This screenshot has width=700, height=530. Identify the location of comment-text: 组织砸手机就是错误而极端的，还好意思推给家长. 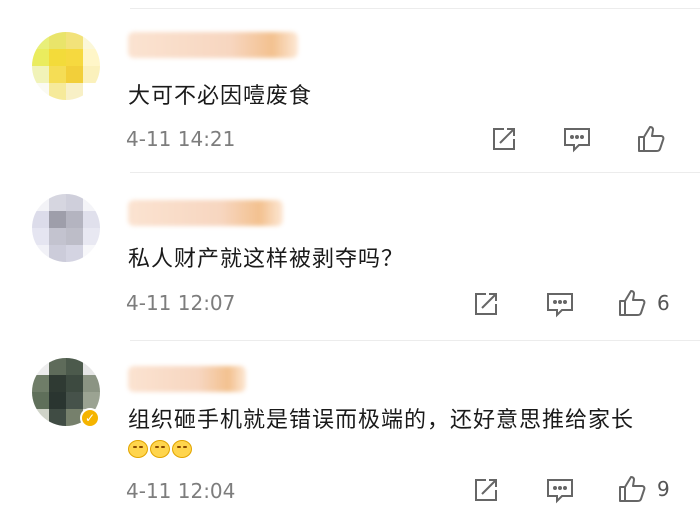
(381, 420).